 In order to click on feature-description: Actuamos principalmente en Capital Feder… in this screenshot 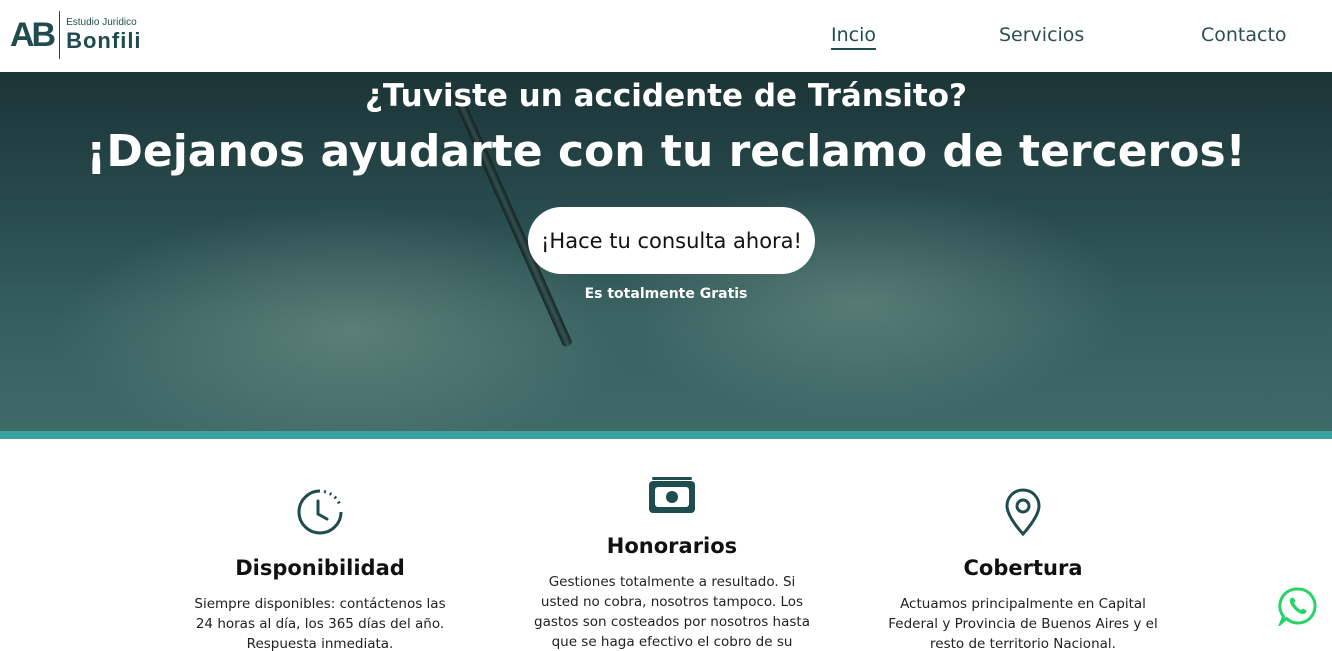, I will do `click(1023, 623)`.